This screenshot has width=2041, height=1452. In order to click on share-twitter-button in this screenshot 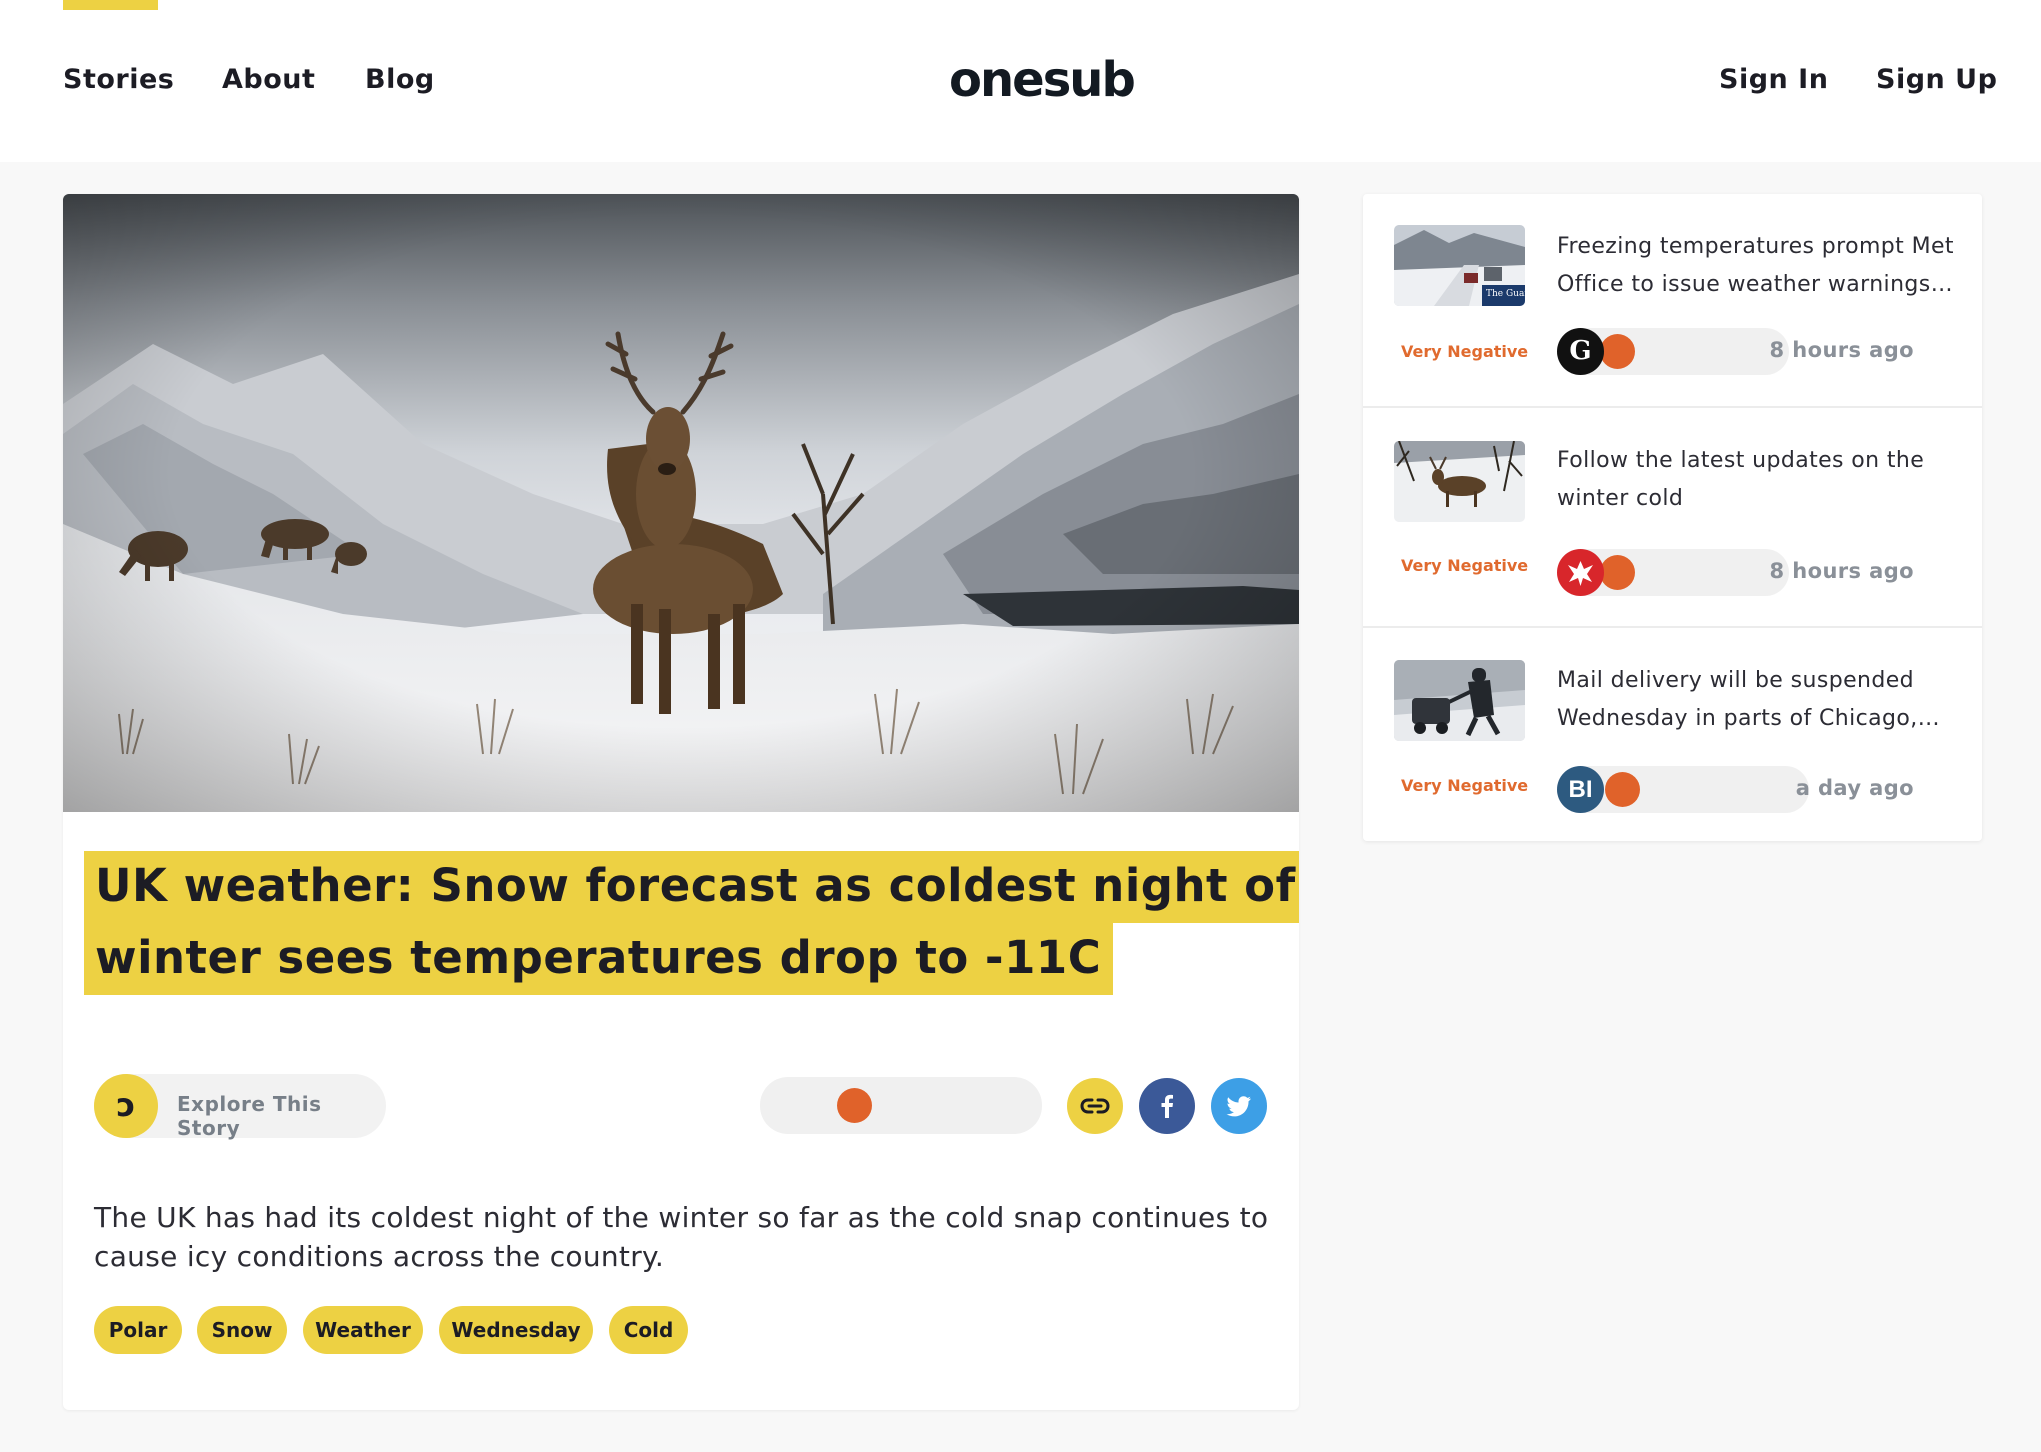, I will do `click(1239, 1106)`.